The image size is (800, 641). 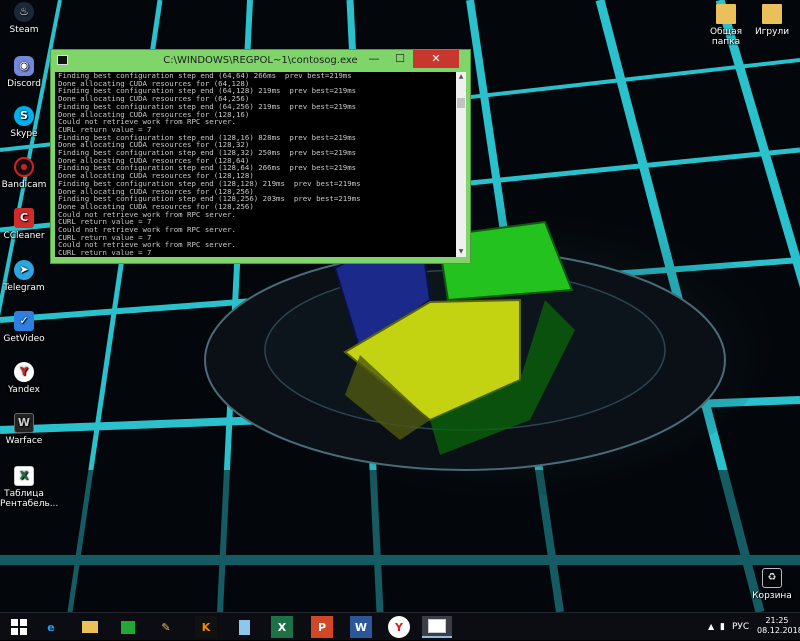 I want to click on desktop-icon-label: Игрули, so click(x=772, y=32).